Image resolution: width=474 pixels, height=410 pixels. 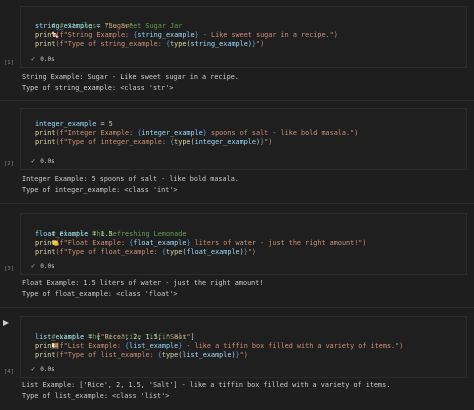 I want to click on output-line: Type of float_example: <class 'float'>, so click(x=100, y=294).